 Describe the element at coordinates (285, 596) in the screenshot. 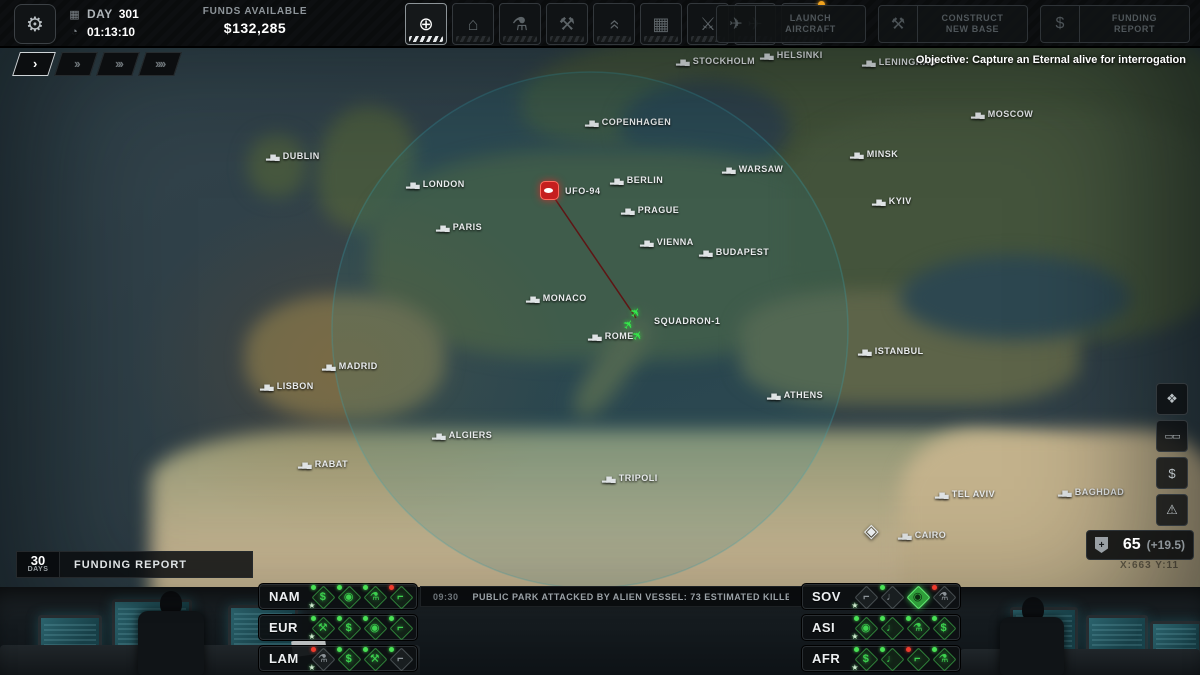

I see `region-code: NAM` at that location.